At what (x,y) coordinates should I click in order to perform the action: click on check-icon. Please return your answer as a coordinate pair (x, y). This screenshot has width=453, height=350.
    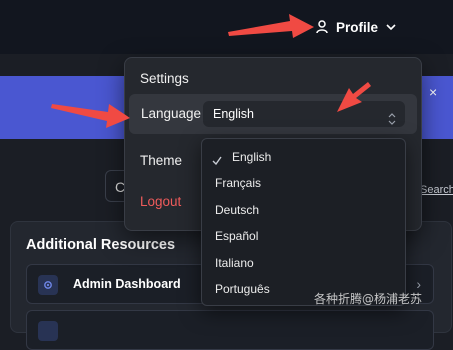
    Looking at the image, I should click on (217, 161).